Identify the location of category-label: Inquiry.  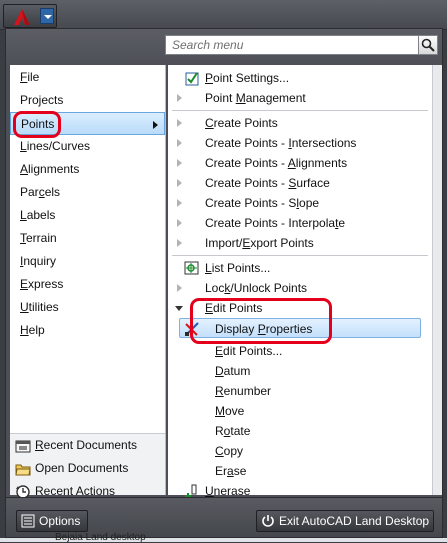
(38, 261).